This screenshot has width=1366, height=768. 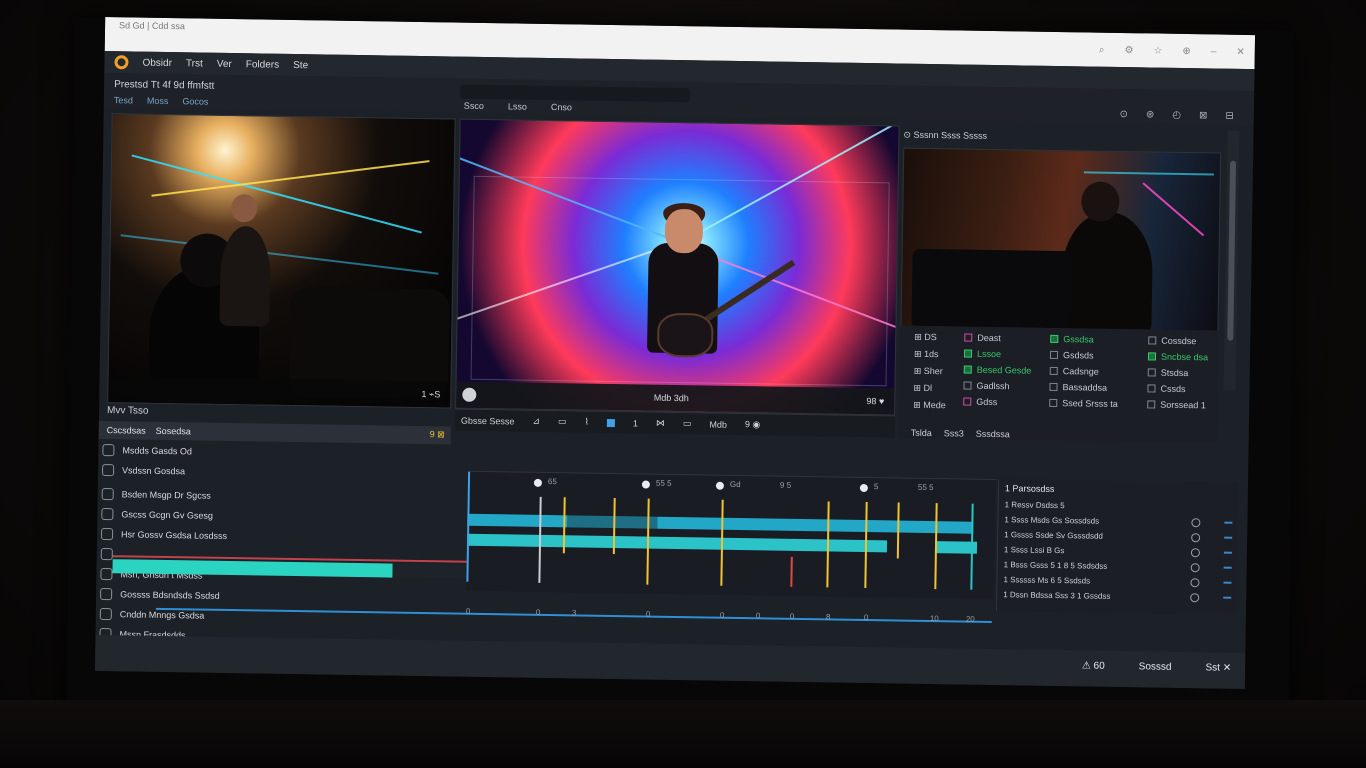 What do you see at coordinates (930, 355) in the screenshot?
I see `setting-item: ⊞ 1ds` at bounding box center [930, 355].